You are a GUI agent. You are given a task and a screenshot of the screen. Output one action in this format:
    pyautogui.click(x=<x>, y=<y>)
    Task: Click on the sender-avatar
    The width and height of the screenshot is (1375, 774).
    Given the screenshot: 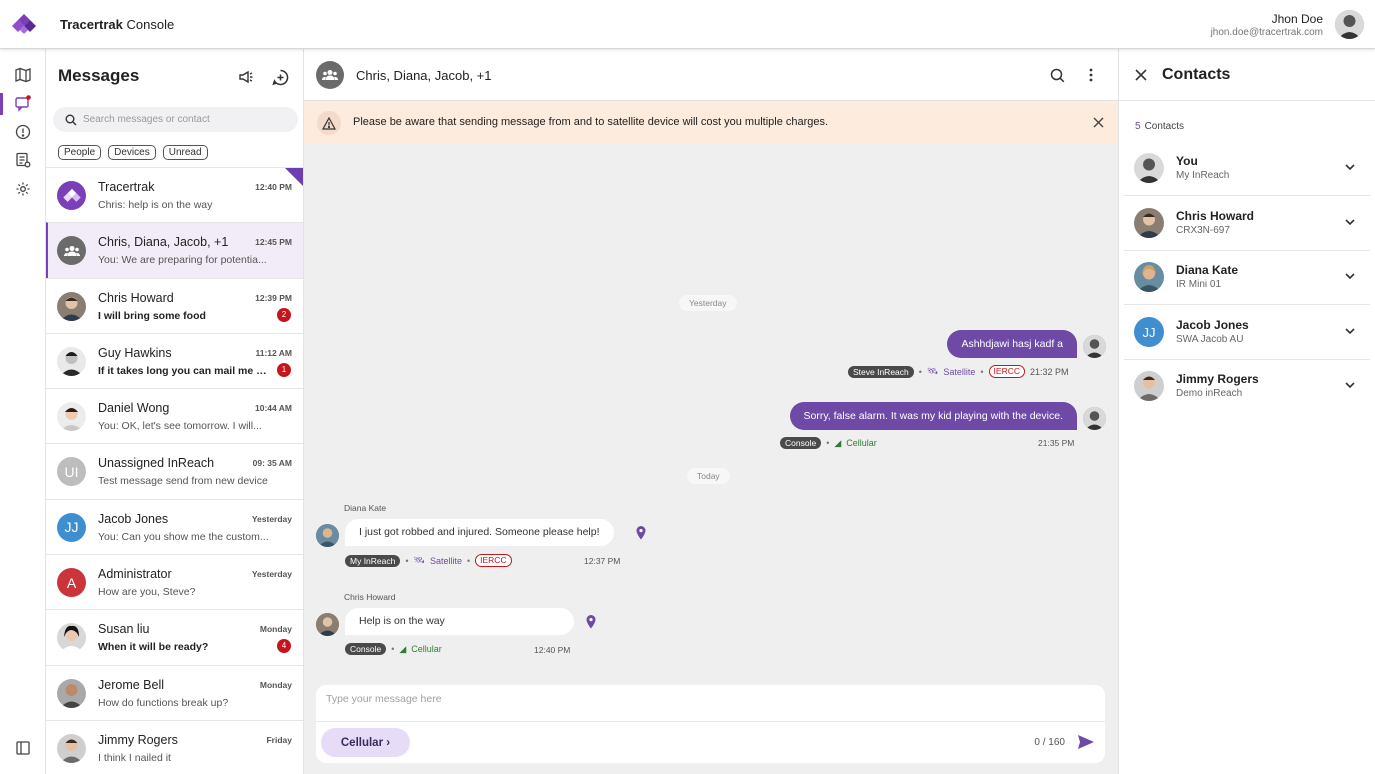 What is the action you would take?
    pyautogui.click(x=1094, y=418)
    